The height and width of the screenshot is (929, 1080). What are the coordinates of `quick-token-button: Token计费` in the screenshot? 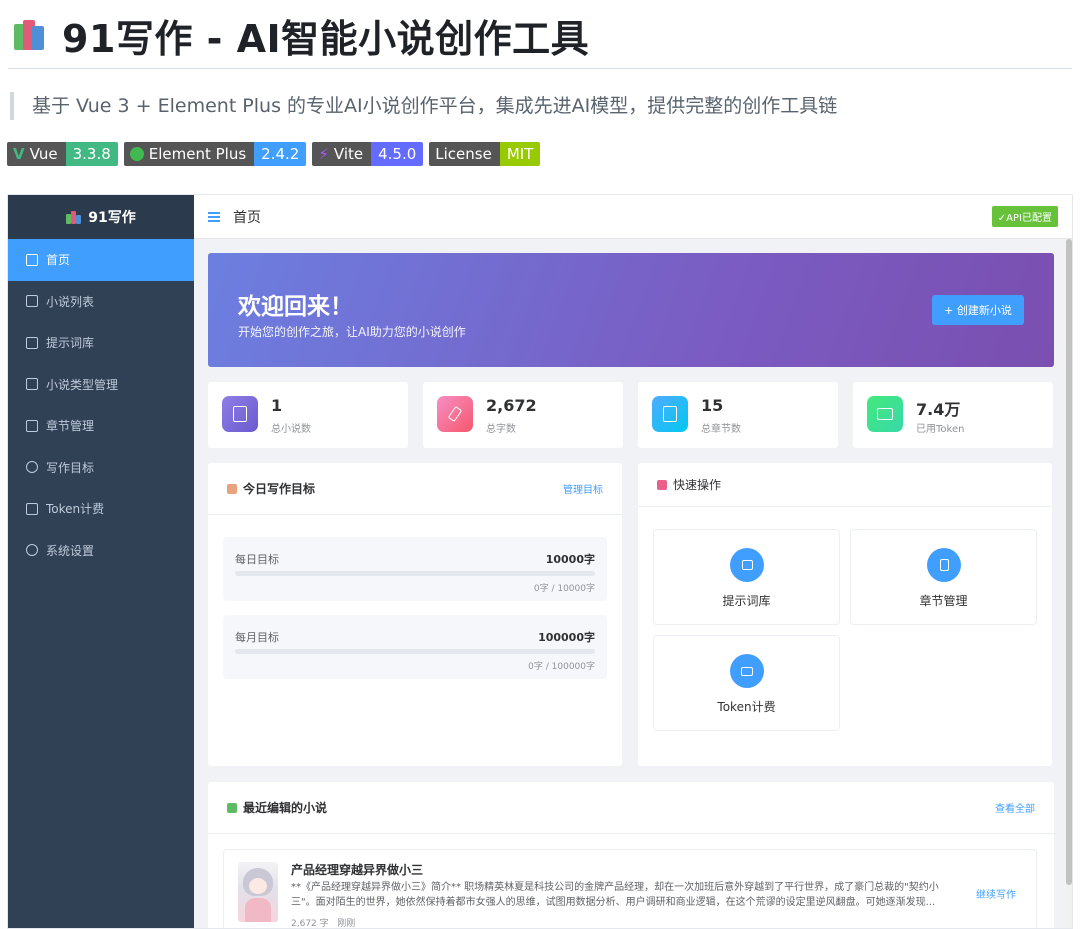 It's located at (746, 683).